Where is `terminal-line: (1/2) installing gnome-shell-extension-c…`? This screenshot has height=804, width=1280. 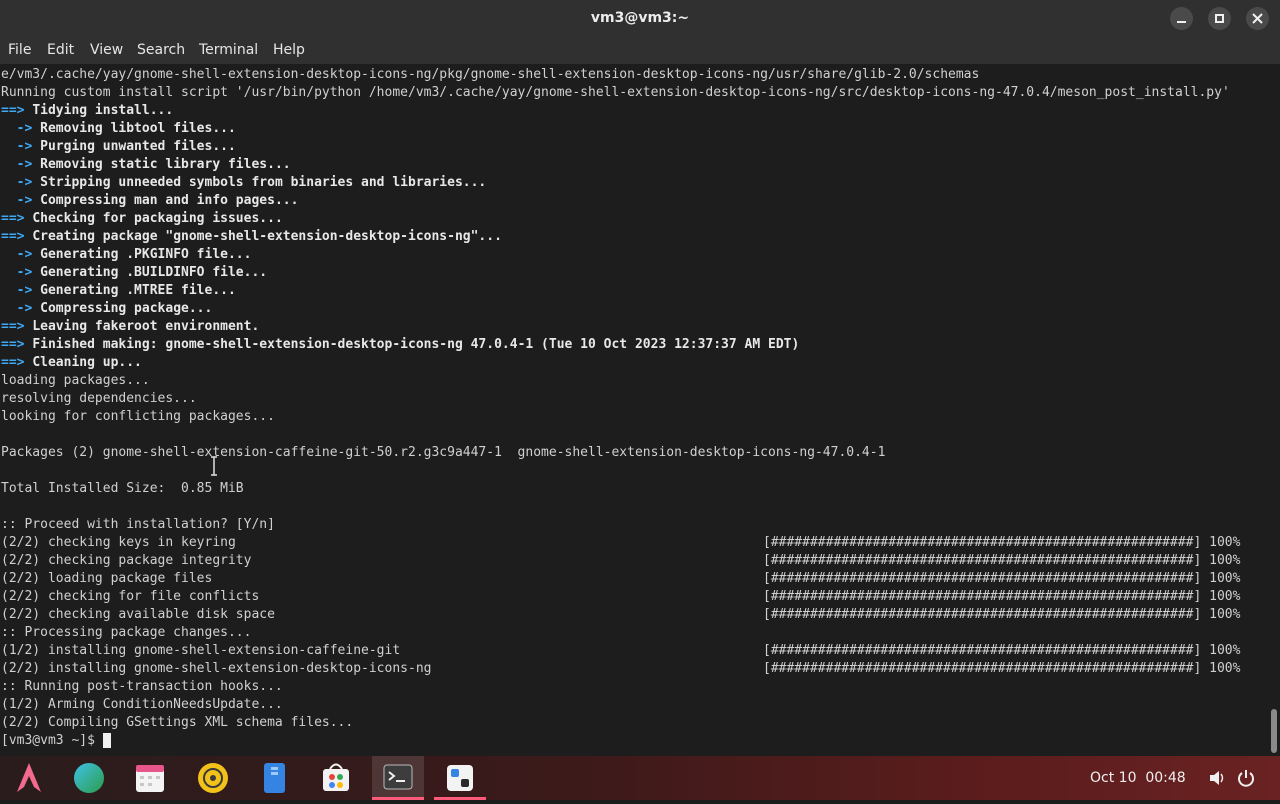 terminal-line: (1/2) installing gnome-shell-extension-c… is located at coordinates (620, 651).